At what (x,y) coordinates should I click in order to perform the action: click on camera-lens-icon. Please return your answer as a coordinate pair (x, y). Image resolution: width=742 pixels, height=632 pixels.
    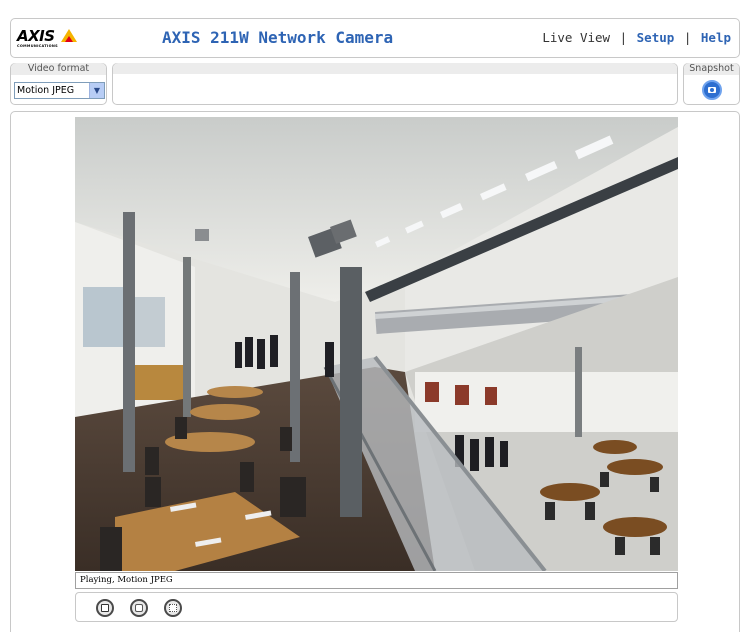
    Looking at the image, I should click on (712, 90).